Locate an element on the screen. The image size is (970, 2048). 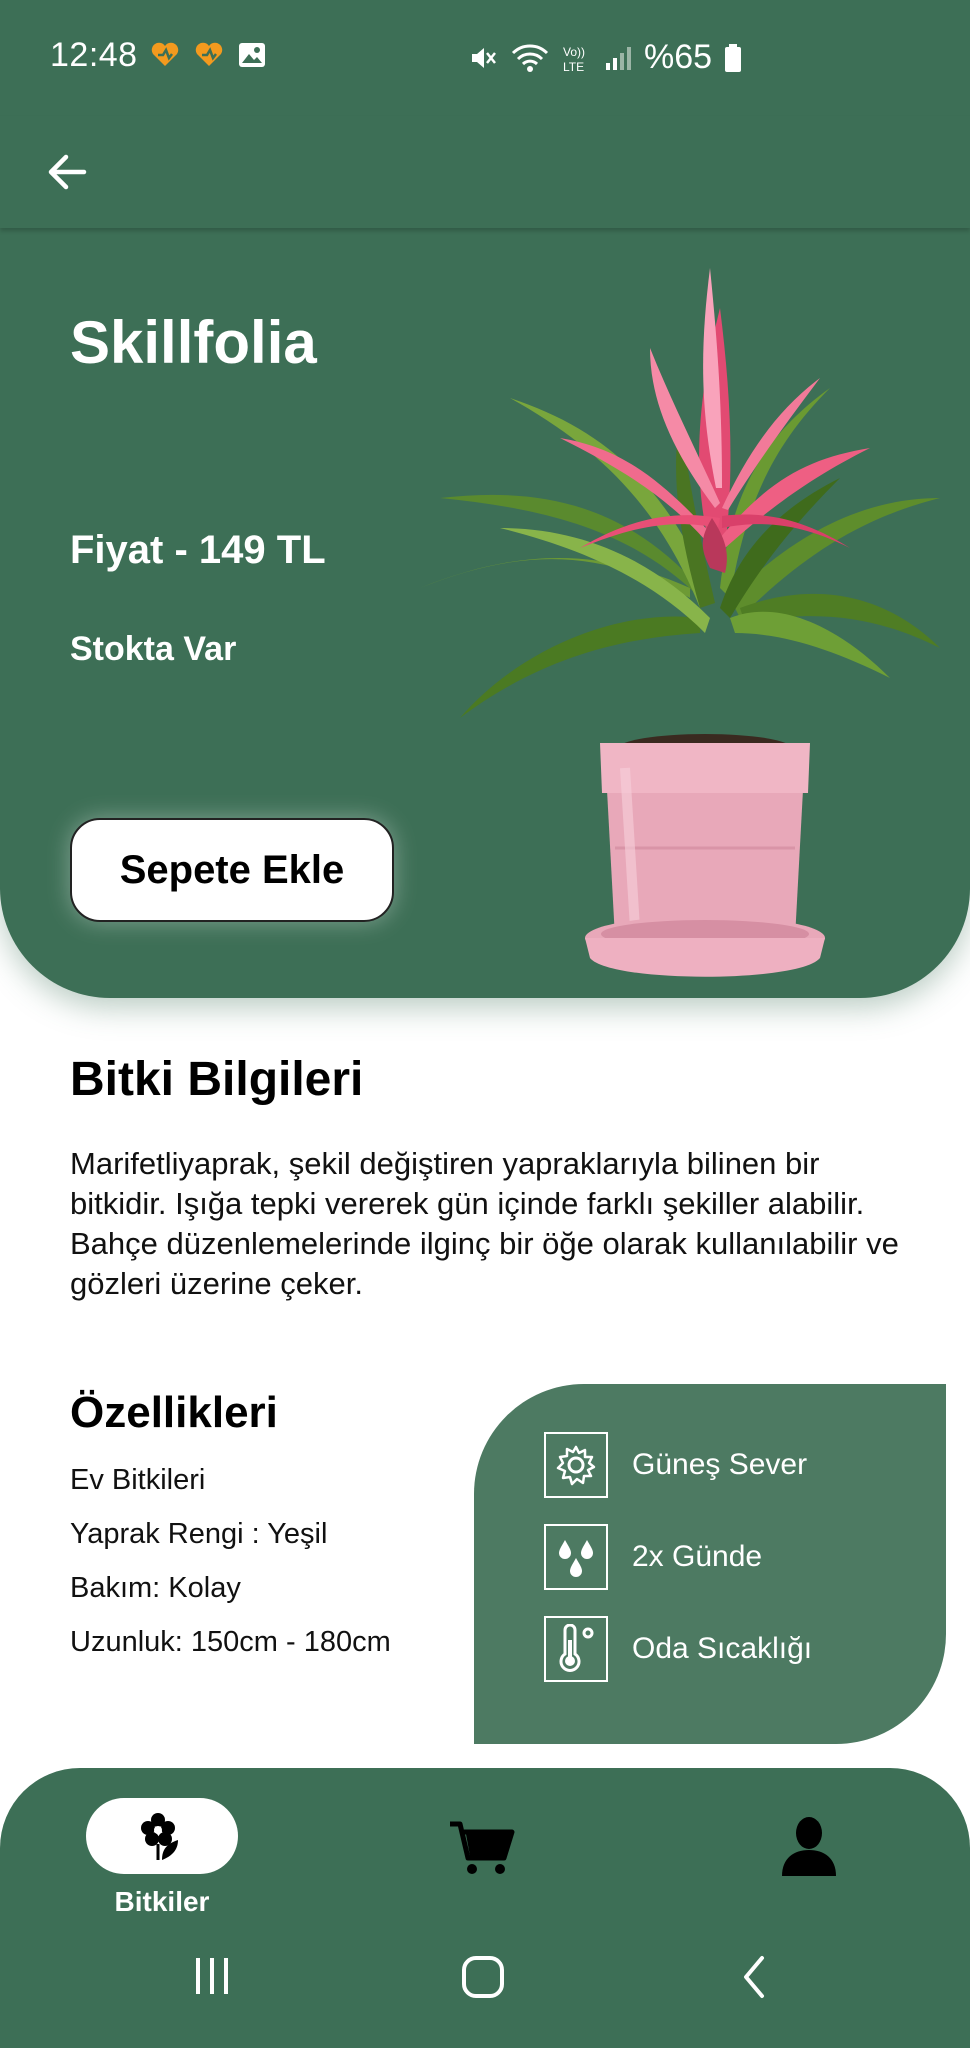
recent-apps-icon is located at coordinates (212, 1976).